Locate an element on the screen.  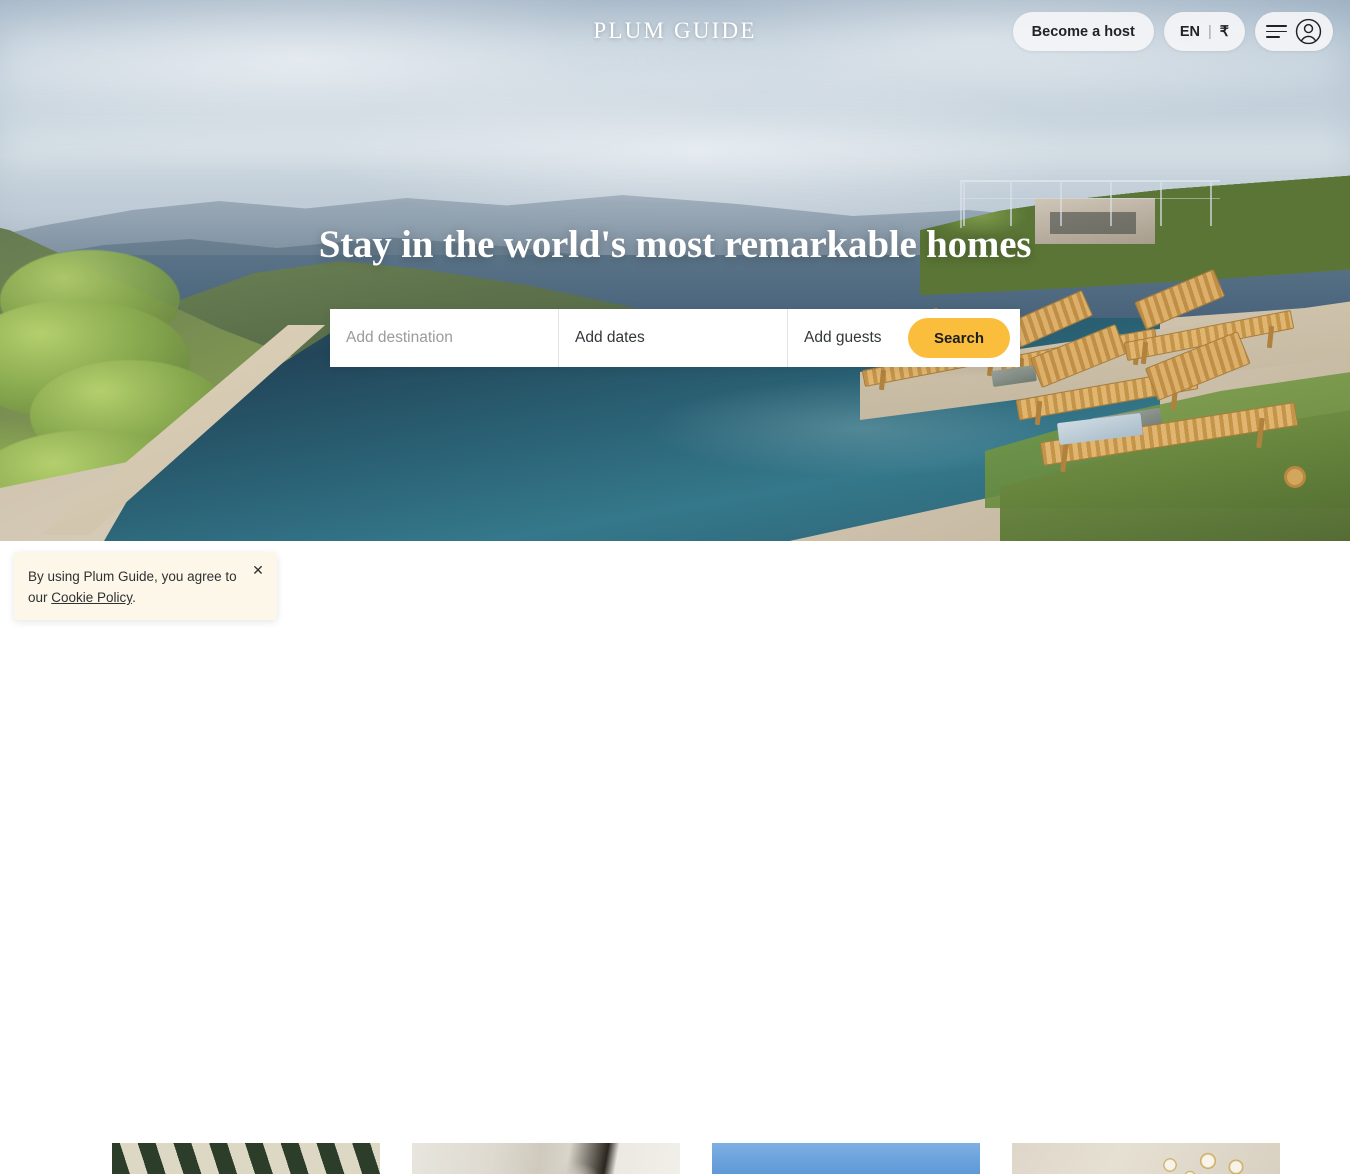
language-currency-selector: EN | ₹ is located at coordinates (1204, 31).